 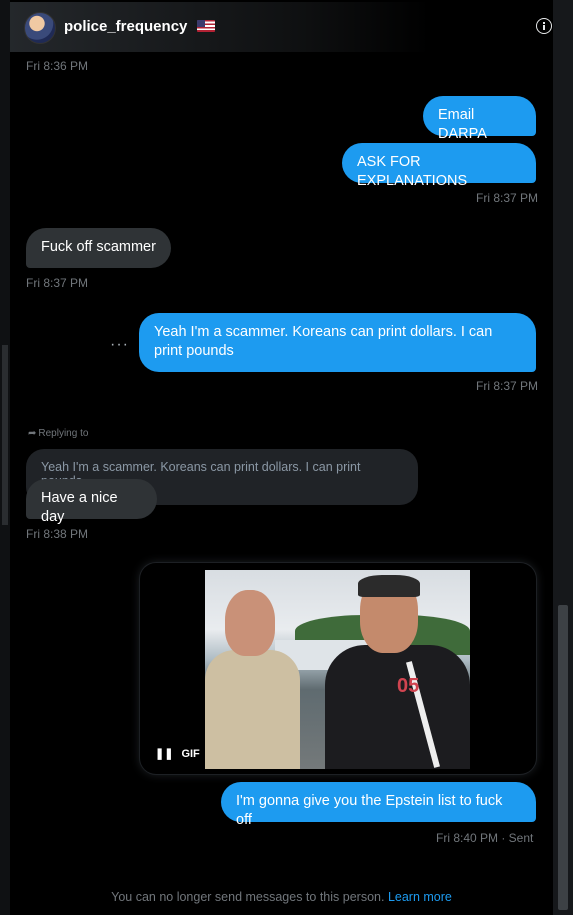 What do you see at coordinates (479, 119) in the screenshot?
I see `outgoing-message: Email DARPA` at bounding box center [479, 119].